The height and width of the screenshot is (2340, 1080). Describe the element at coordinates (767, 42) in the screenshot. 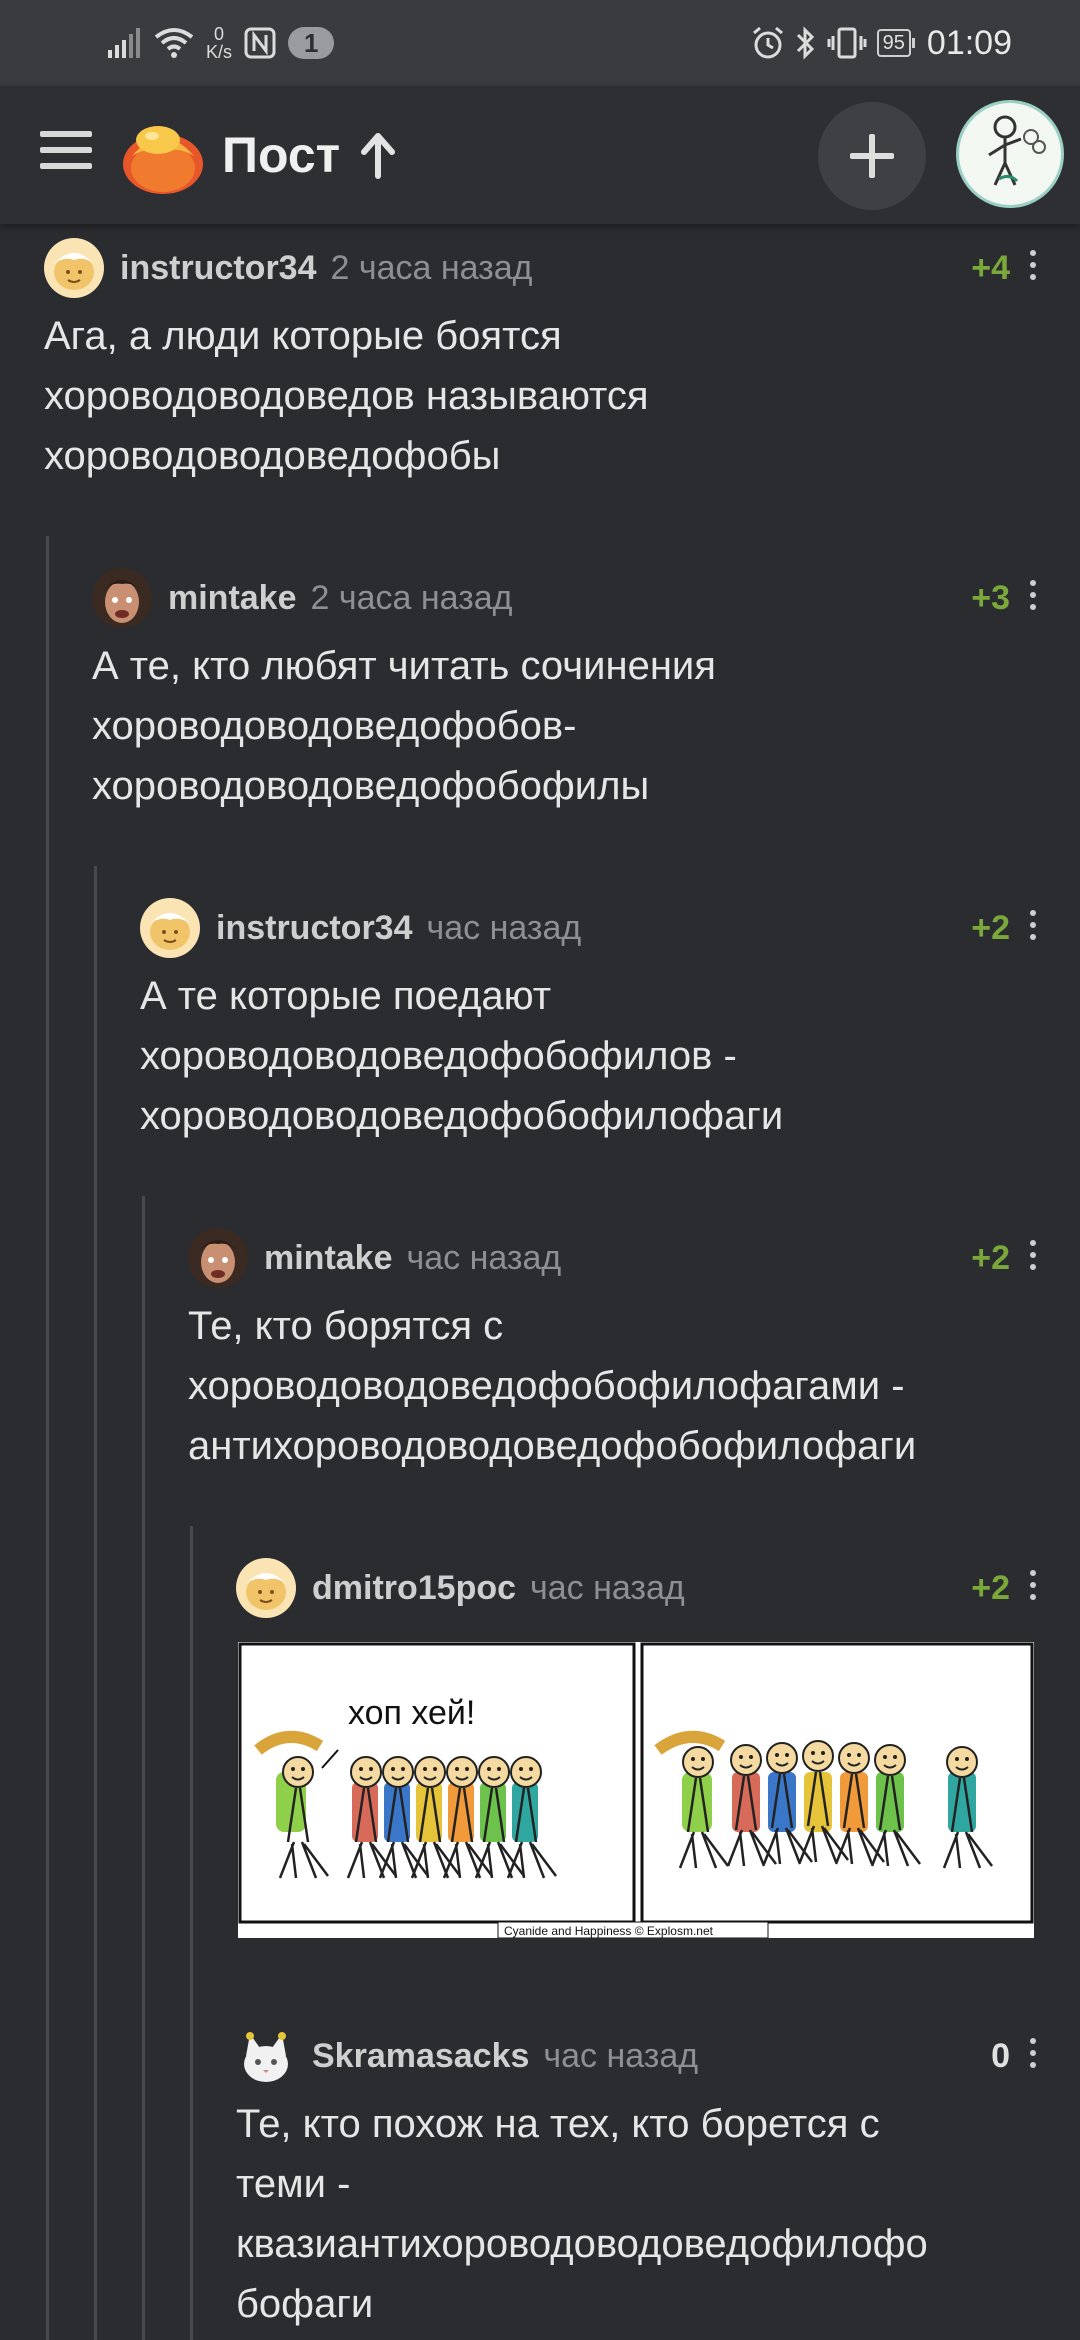

I see `alarm-icon` at that location.